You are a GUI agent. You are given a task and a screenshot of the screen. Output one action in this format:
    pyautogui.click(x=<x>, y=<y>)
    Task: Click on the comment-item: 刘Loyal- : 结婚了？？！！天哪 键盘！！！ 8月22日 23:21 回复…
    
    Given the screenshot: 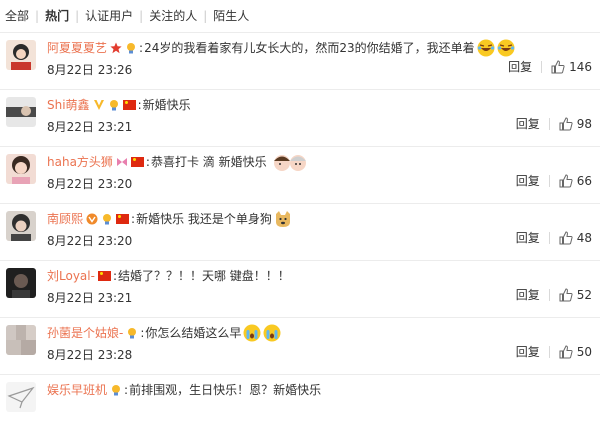 What is the action you would take?
    pyautogui.click(x=300, y=288)
    